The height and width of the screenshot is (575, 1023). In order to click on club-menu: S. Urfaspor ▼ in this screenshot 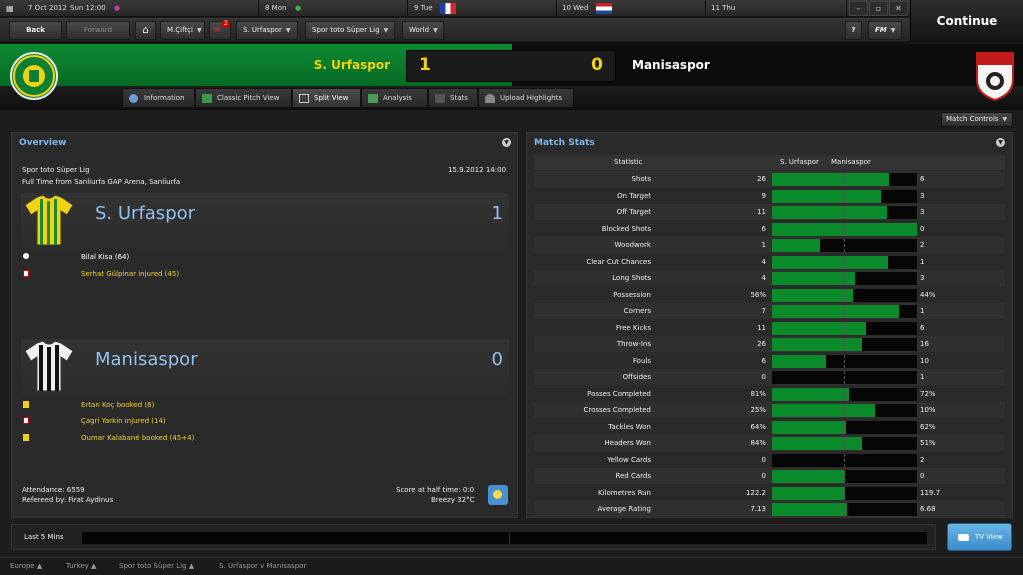, I will do `click(267, 30)`.